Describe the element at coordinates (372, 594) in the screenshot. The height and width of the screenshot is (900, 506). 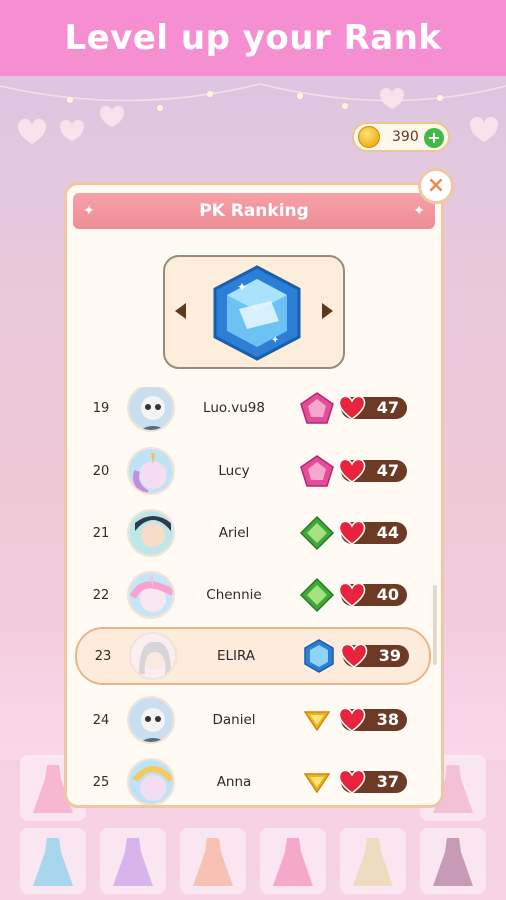
I see `hearts-pill: 40` at that location.